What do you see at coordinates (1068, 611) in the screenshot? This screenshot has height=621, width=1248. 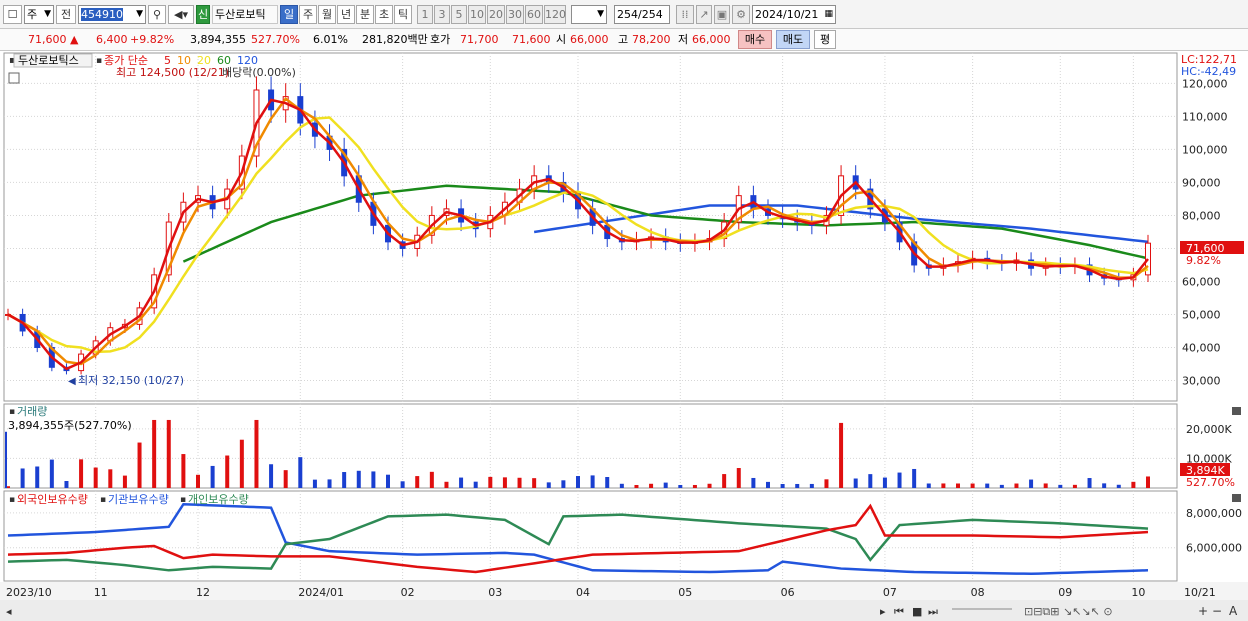 I see `tool-icons: ⊡⊟⧉⊞ ↘↖↘↖ ⊙` at bounding box center [1068, 611].